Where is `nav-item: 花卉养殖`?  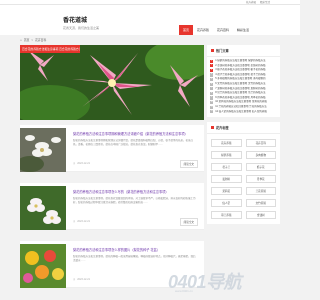 nav-item: 花卉养殖 is located at coordinates (203, 30).